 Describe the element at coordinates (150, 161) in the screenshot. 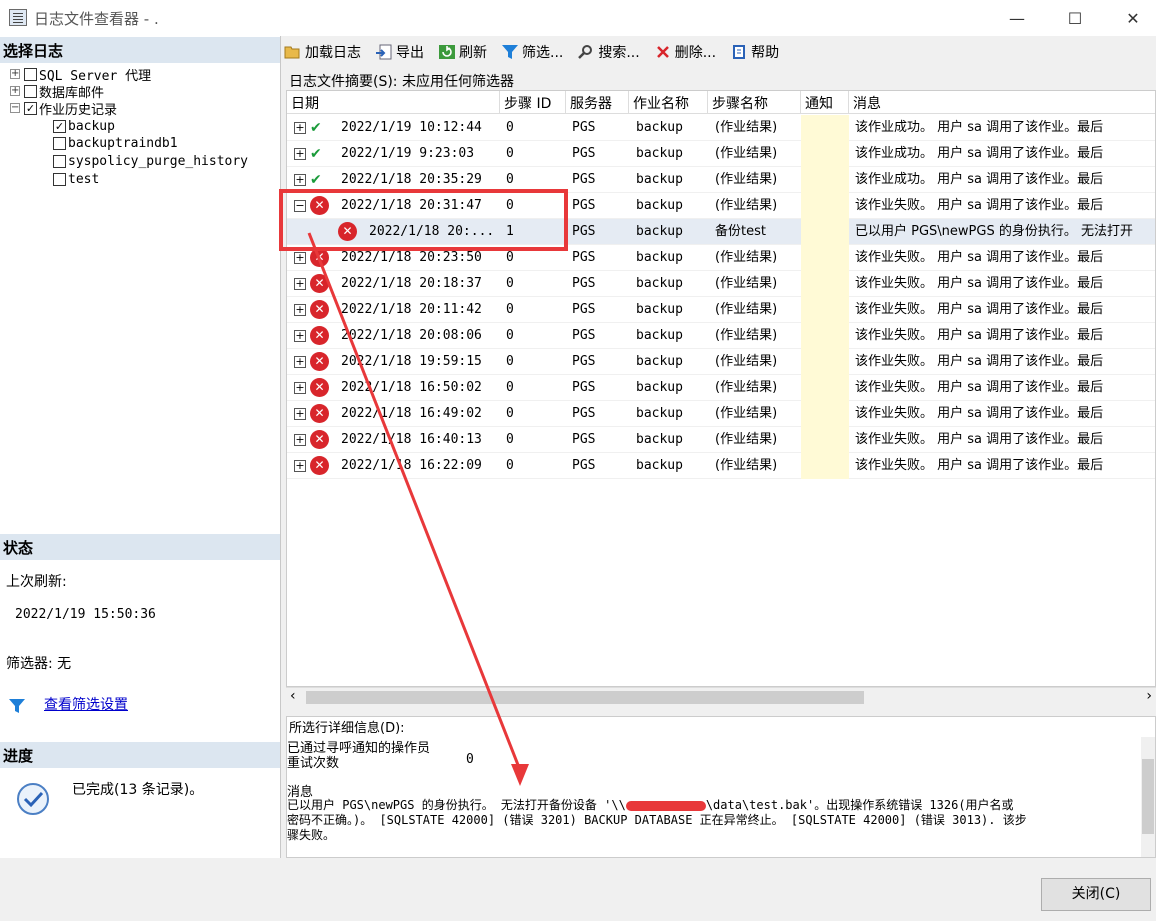

I see `tree-item-syspolicy-purge-history: syspolicy_purge_history` at that location.